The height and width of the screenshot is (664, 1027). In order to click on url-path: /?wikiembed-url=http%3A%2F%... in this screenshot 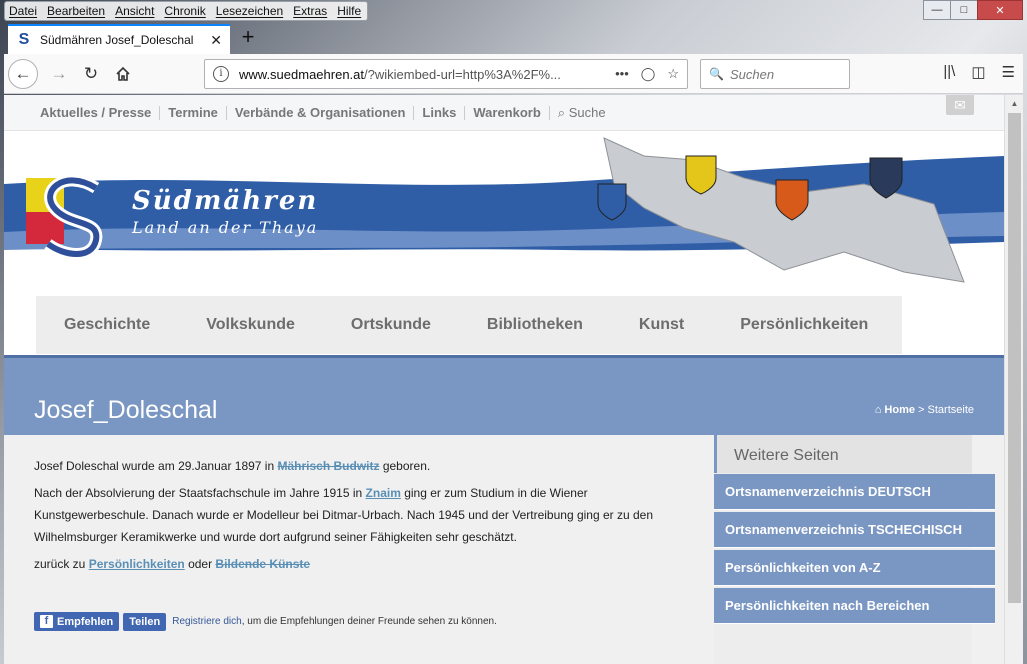, I will do `click(462, 74)`.